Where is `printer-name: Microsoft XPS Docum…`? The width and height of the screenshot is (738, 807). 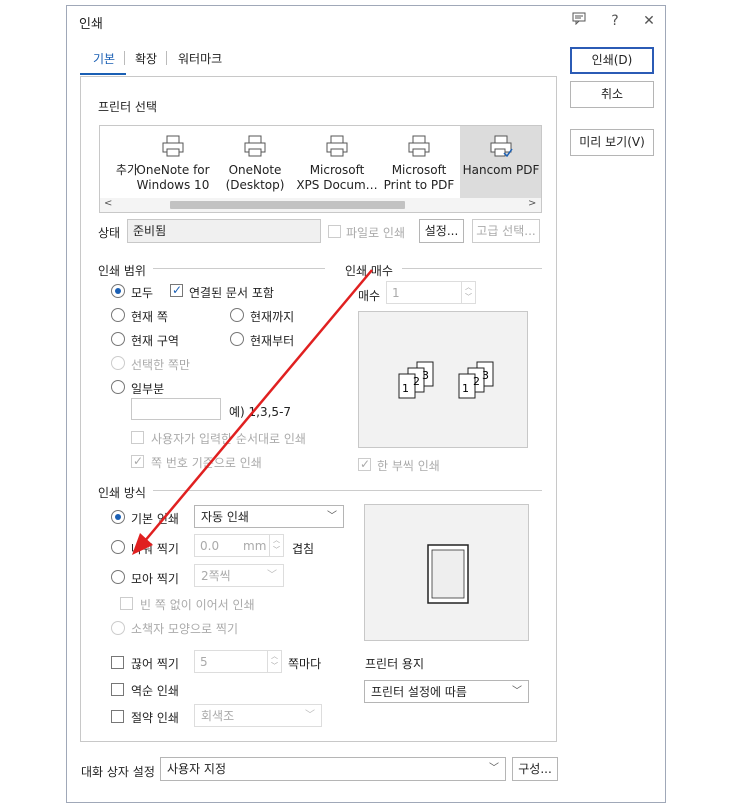 printer-name: Microsoft XPS Docum… is located at coordinates (337, 177).